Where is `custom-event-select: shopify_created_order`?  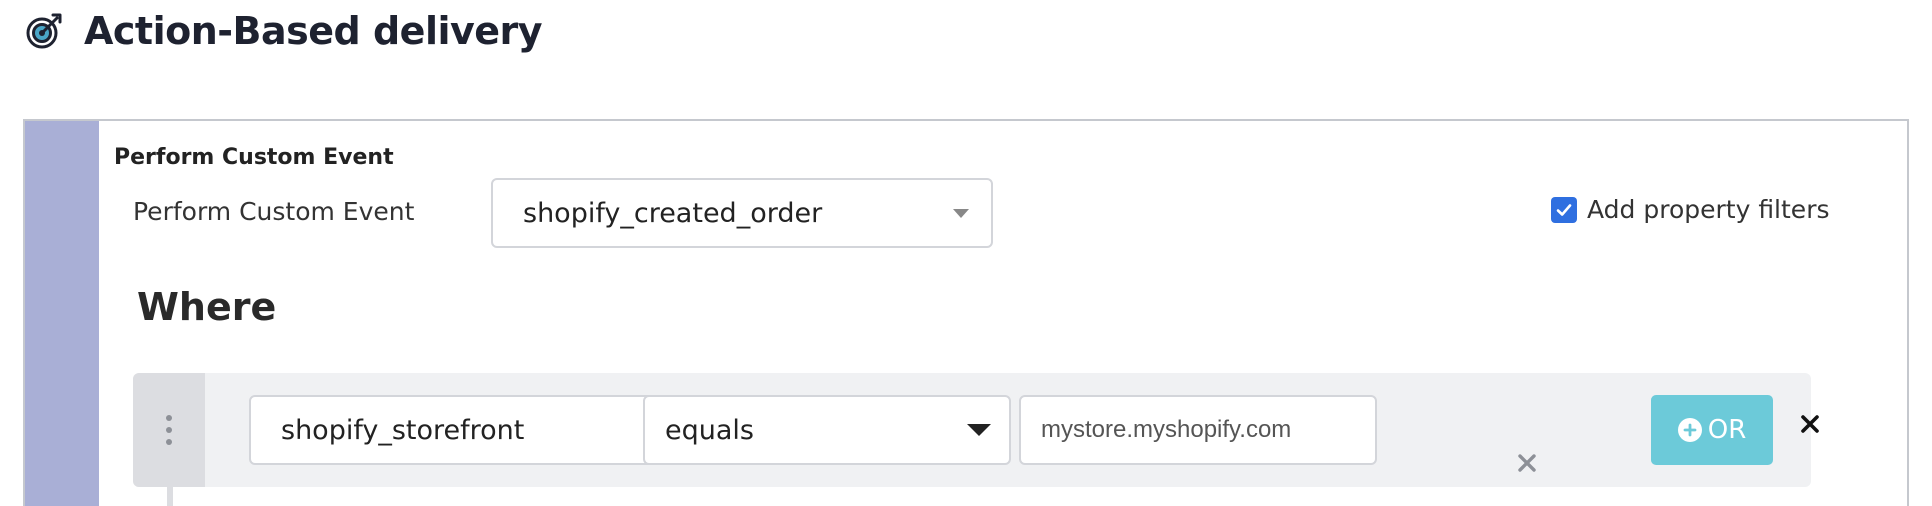
custom-event-select: shopify_created_order is located at coordinates (742, 213).